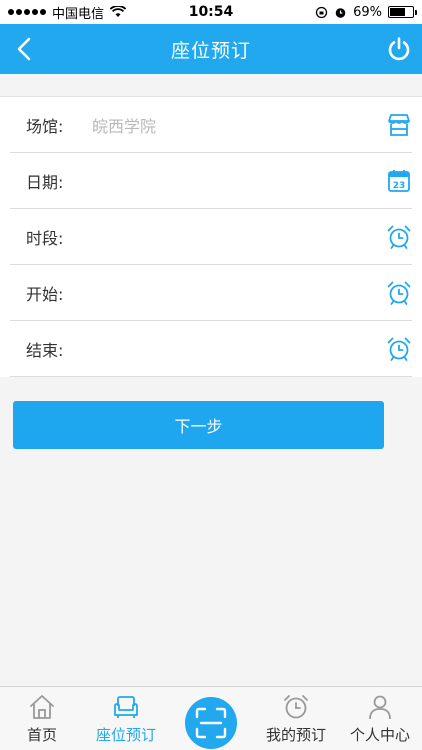  Describe the element at coordinates (295, 735) in the screenshot. I see `tab-my-bookings-label: 我的预订` at that location.